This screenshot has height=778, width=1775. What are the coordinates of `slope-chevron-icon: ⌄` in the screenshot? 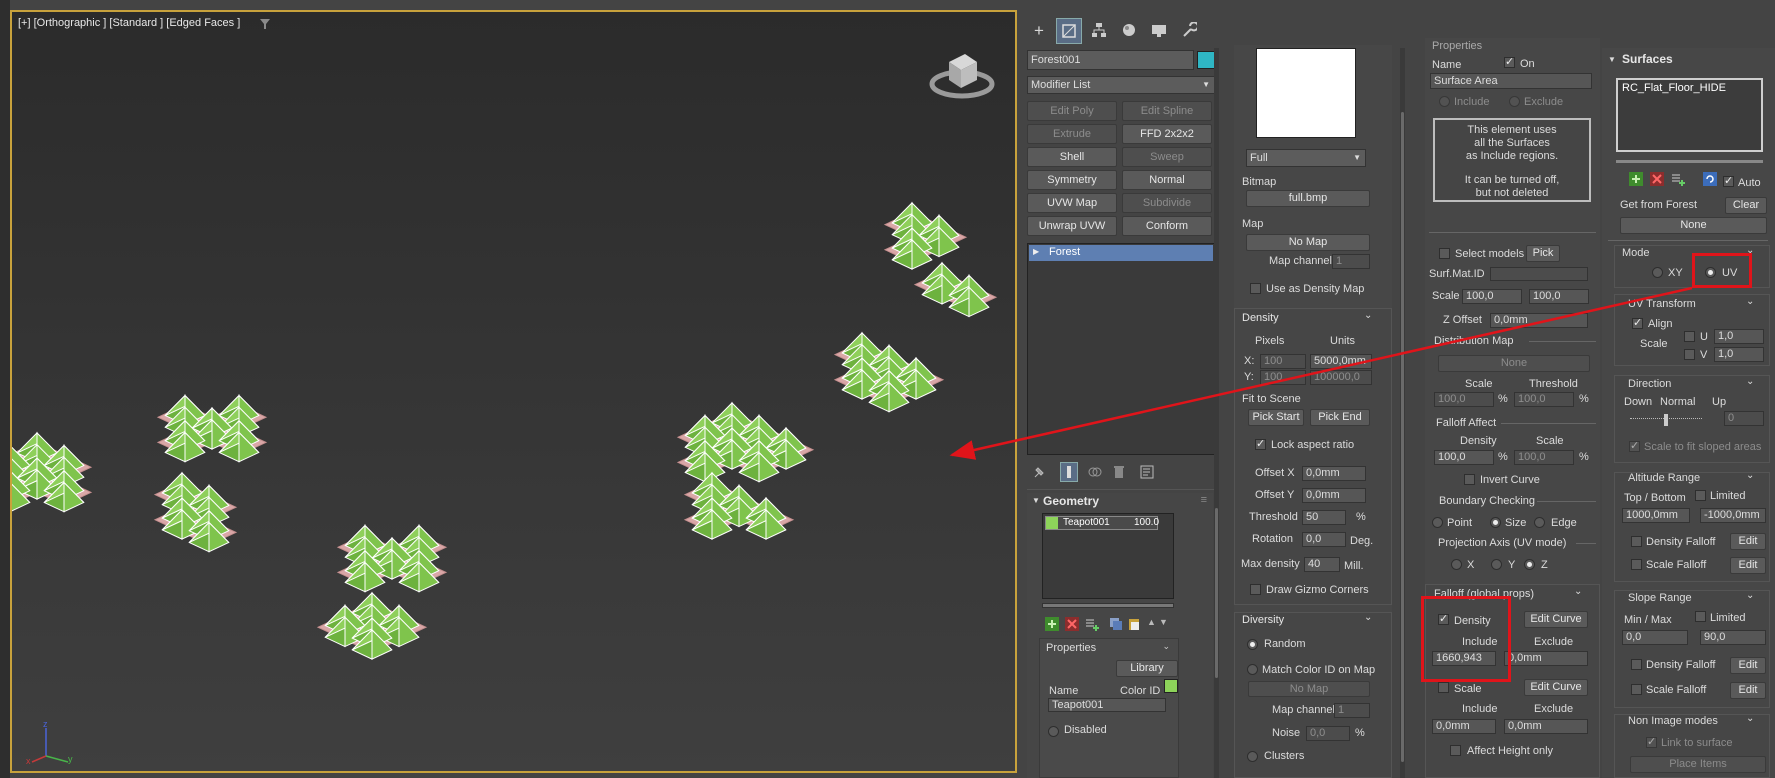 It's located at (1750, 595).